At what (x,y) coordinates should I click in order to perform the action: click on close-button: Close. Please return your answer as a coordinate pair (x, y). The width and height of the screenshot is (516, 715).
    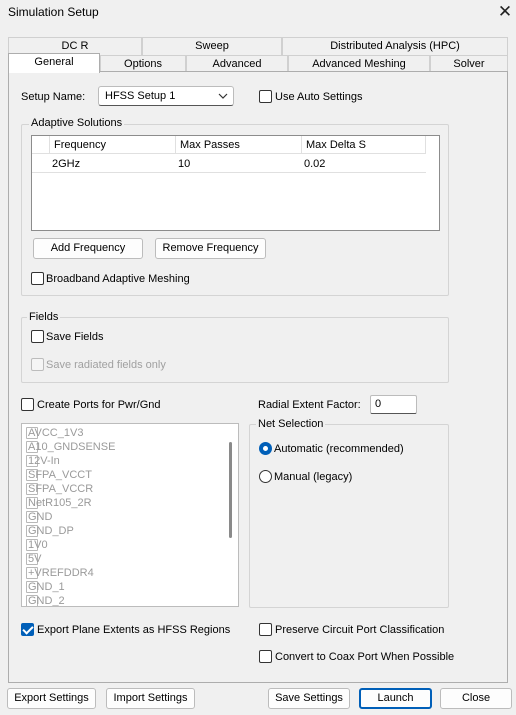
    Looking at the image, I should click on (476, 698).